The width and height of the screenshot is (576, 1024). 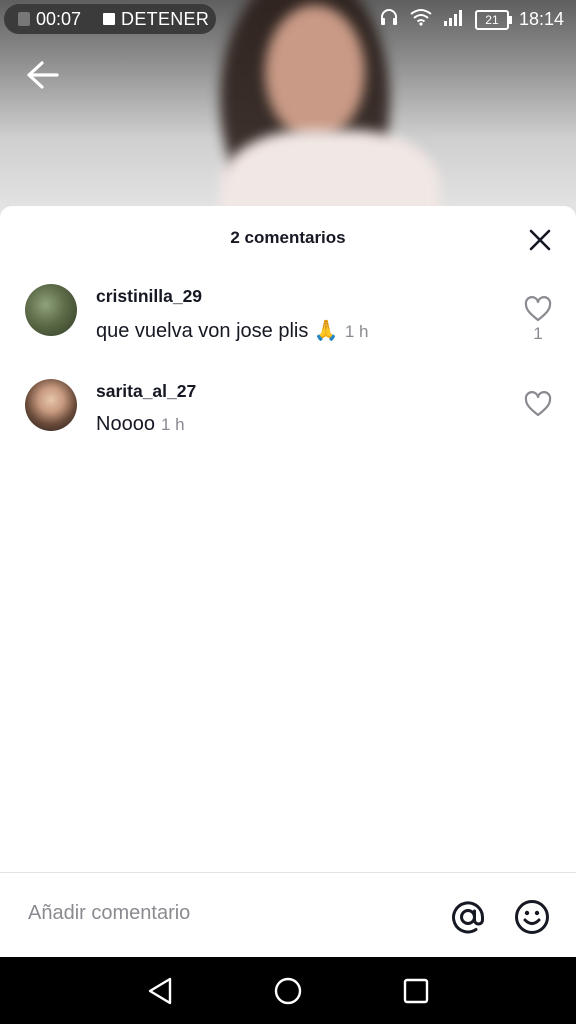 I want to click on comment-username: sarita_al_27, so click(x=146, y=391).